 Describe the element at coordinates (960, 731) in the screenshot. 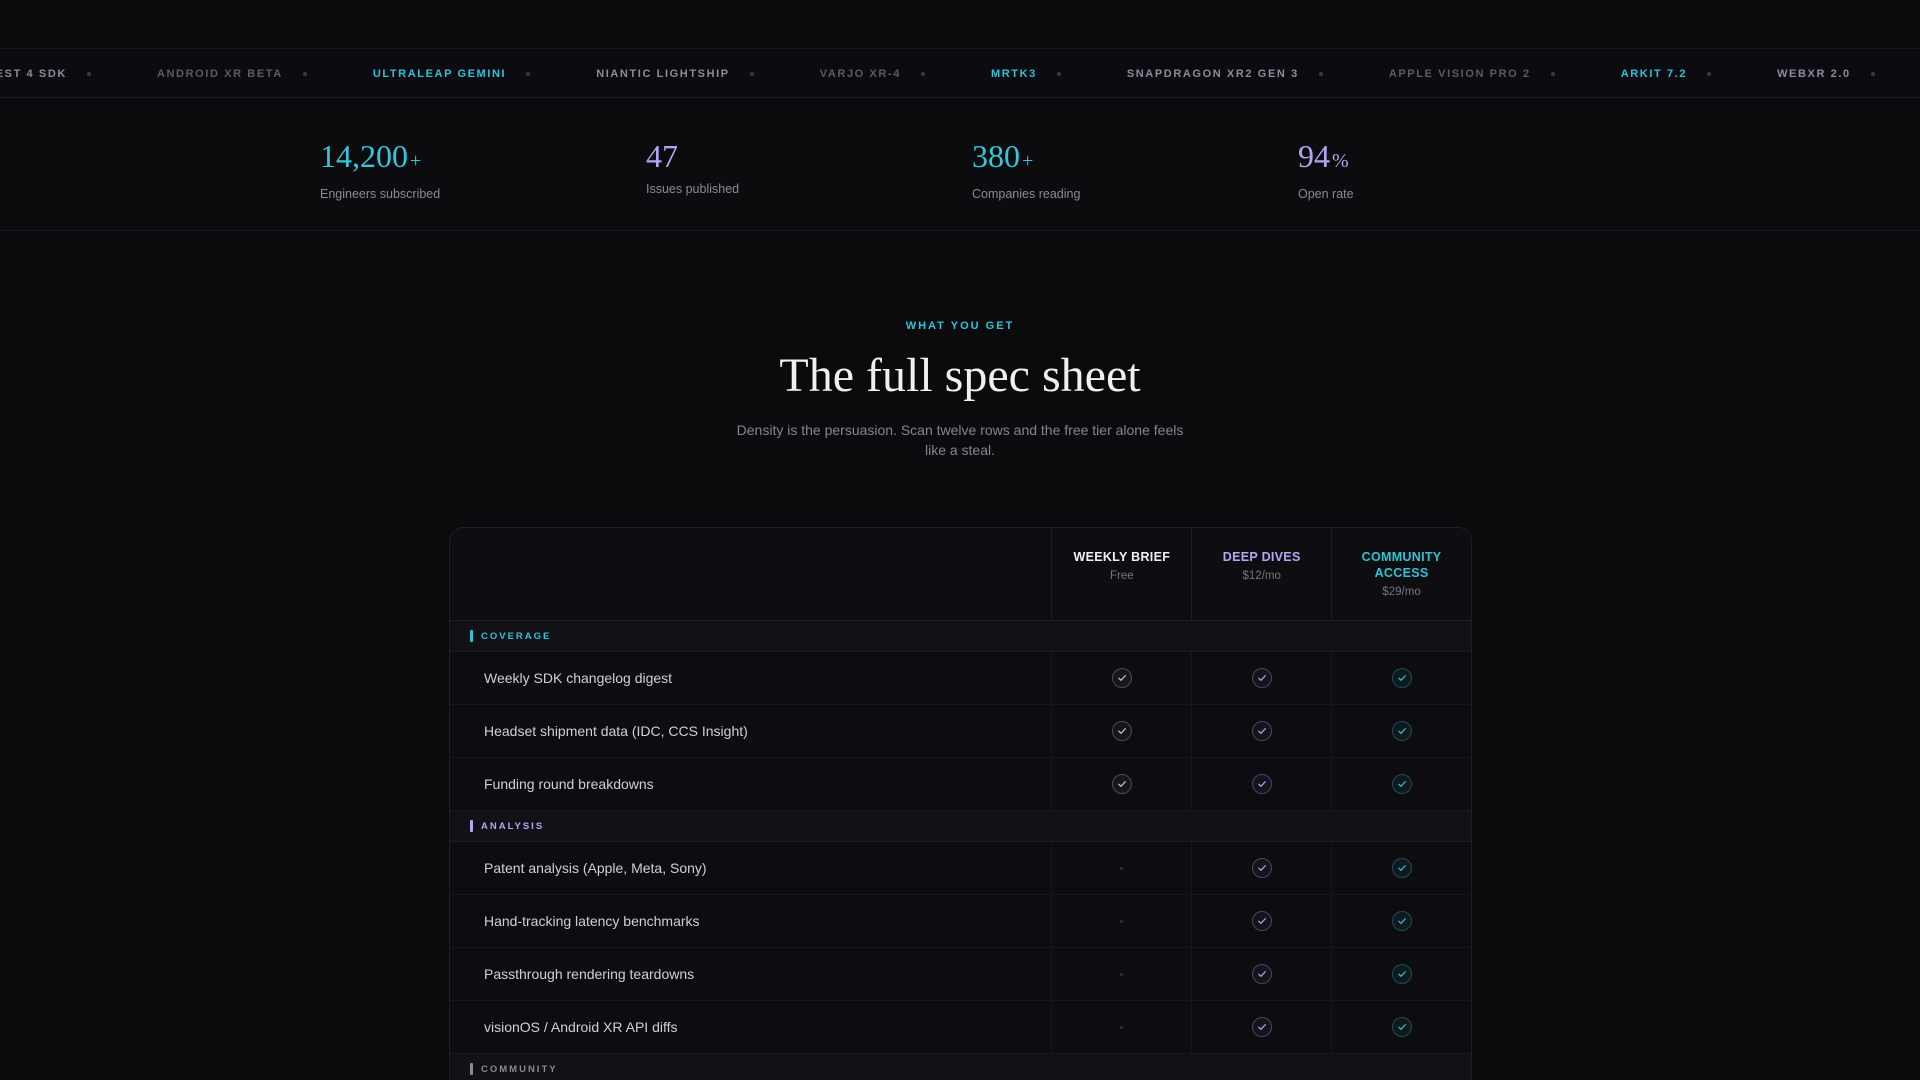

I see `table-row: Headset shipment data (IDC, CCS Insight)` at that location.